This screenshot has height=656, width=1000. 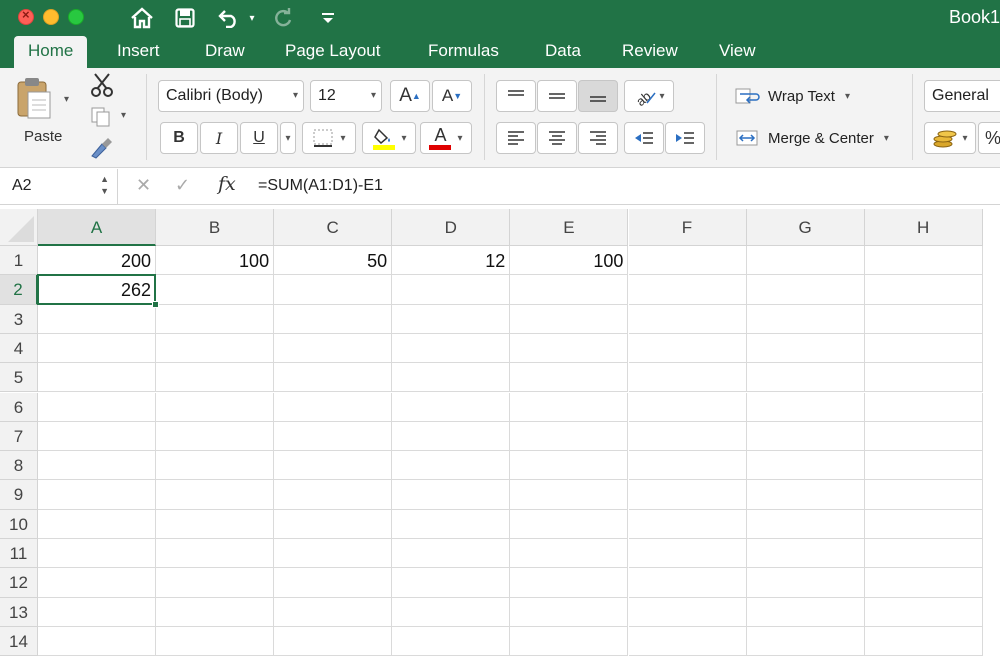 I want to click on underline-button: U, so click(x=259, y=138).